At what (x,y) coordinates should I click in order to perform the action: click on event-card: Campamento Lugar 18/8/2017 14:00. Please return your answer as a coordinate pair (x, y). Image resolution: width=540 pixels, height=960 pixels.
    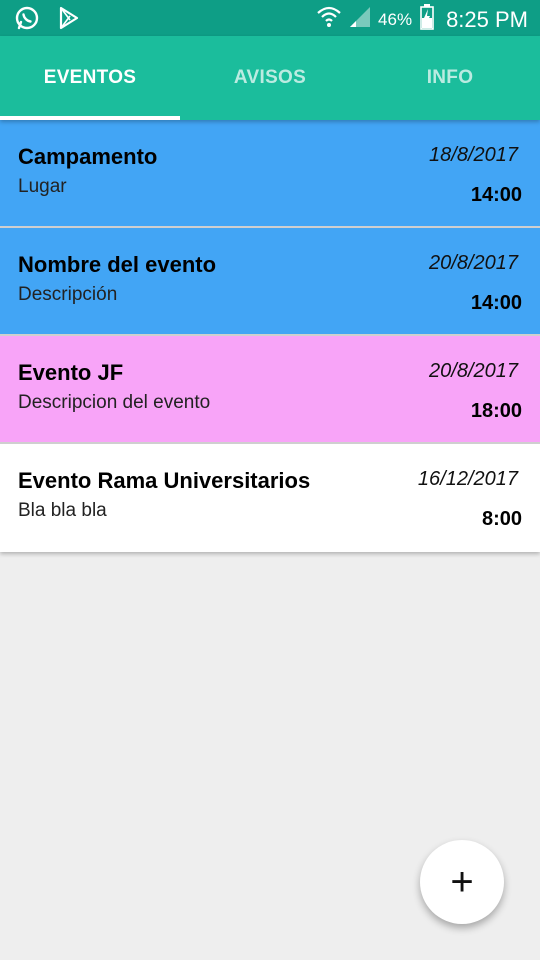
    Looking at the image, I should click on (270, 174).